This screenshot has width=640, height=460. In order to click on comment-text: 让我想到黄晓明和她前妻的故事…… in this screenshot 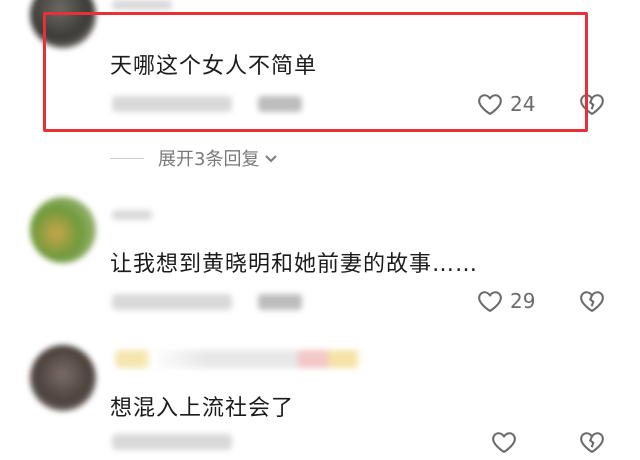, I will do `click(294, 264)`.